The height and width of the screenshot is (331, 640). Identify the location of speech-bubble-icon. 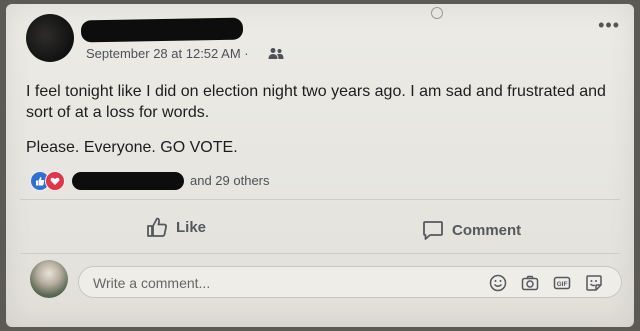
(433, 230).